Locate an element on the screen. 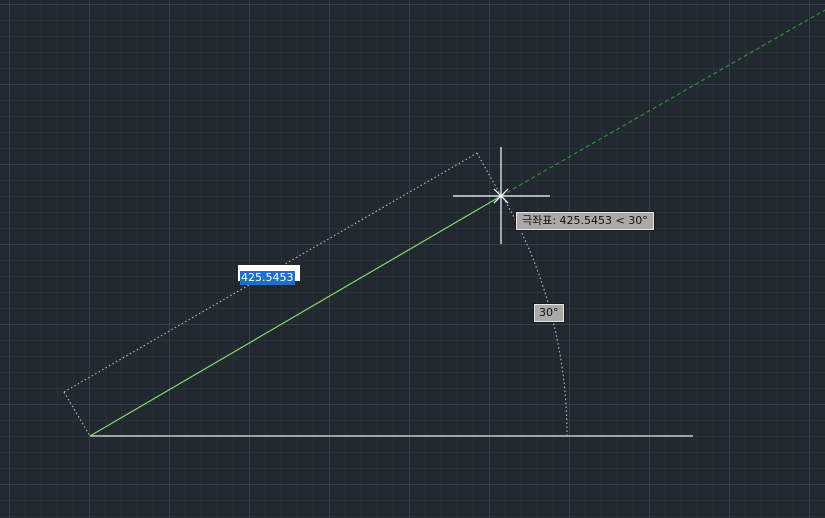 The height and width of the screenshot is (518, 825). distance-input-field: 425.5453 is located at coordinates (269, 274).